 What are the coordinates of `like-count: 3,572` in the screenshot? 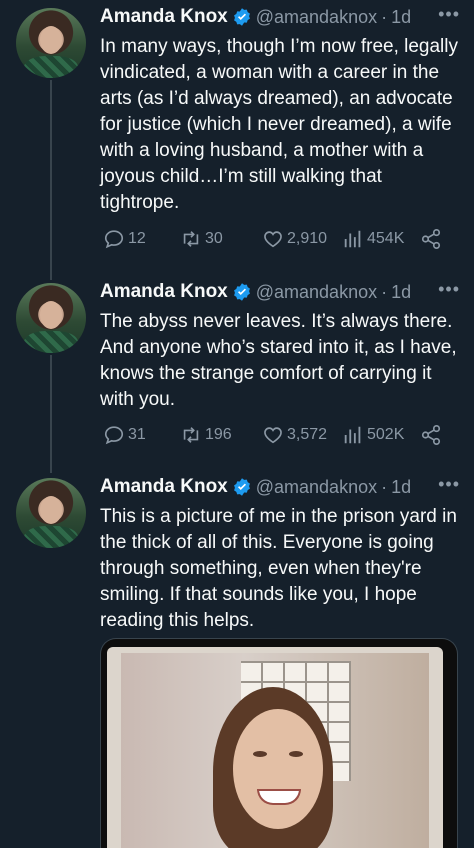 It's located at (307, 434).